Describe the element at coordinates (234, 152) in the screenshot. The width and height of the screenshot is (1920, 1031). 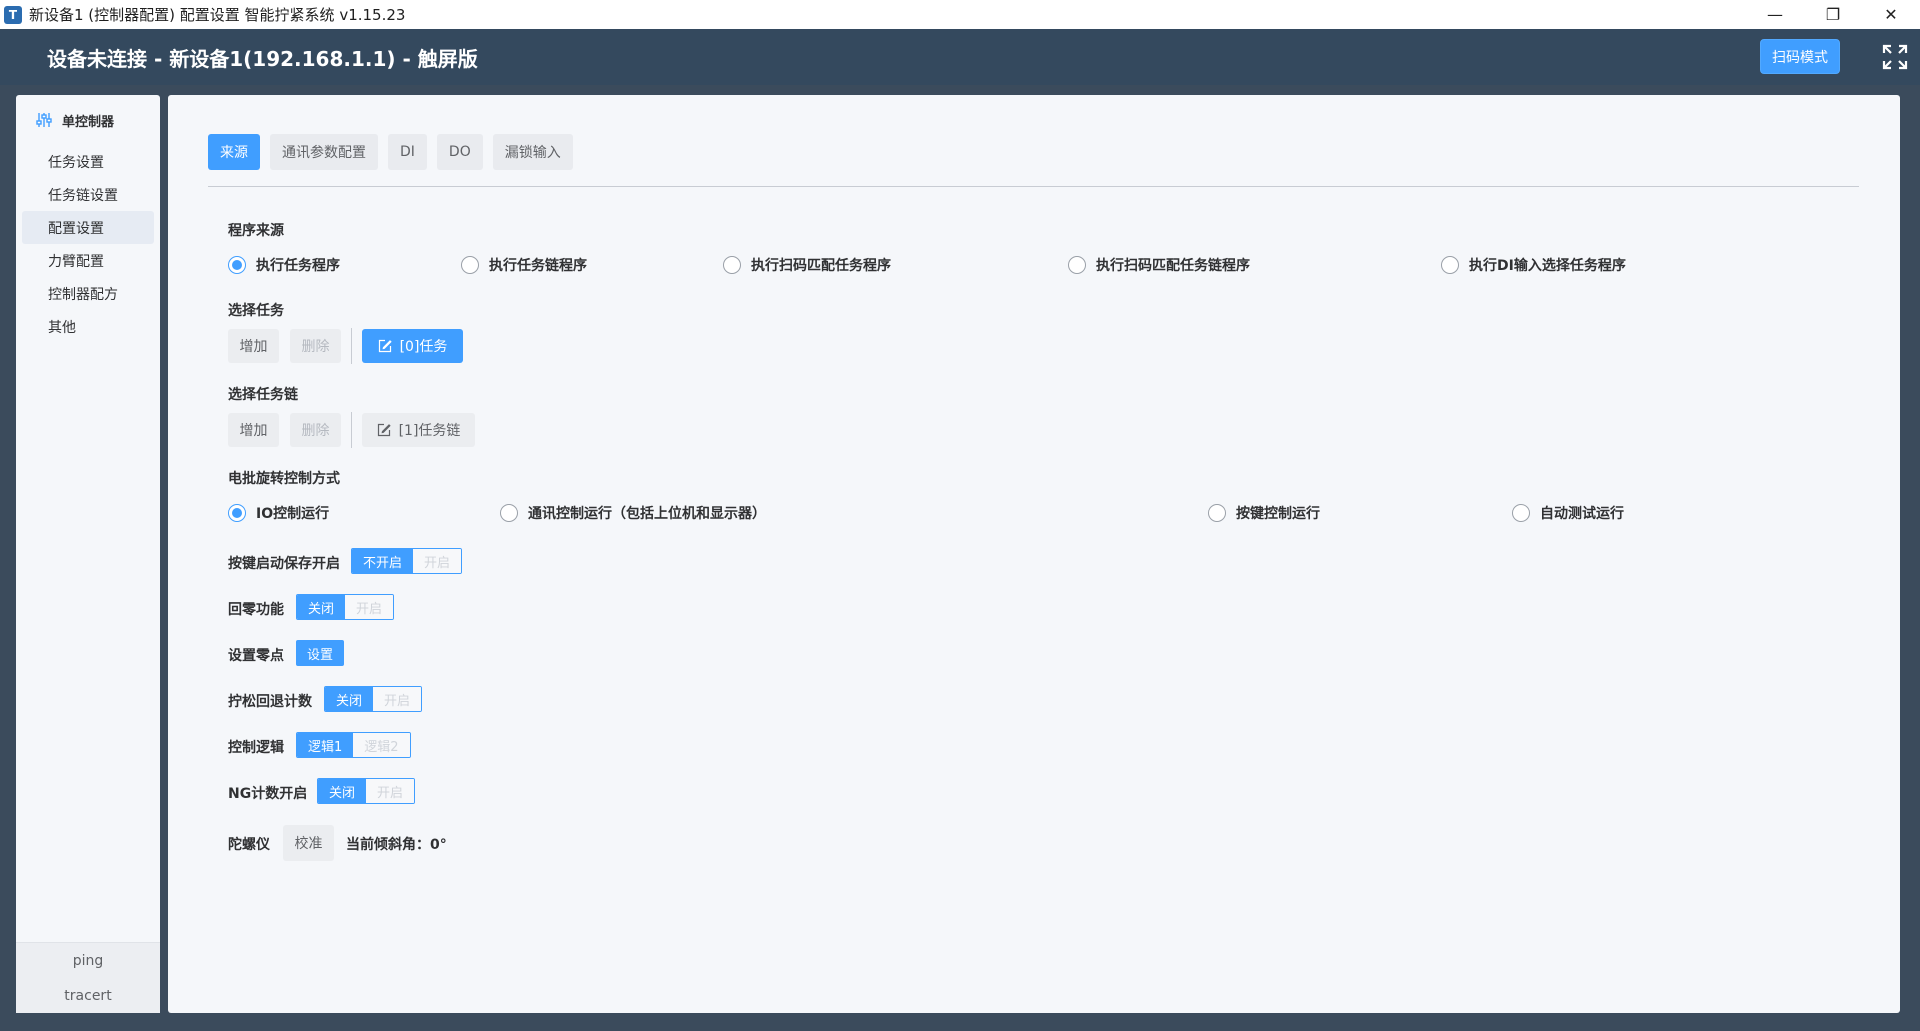
I see `tab-source: 来源` at that location.